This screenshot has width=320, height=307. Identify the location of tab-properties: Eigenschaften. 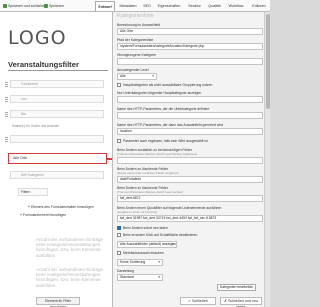
(169, 6).